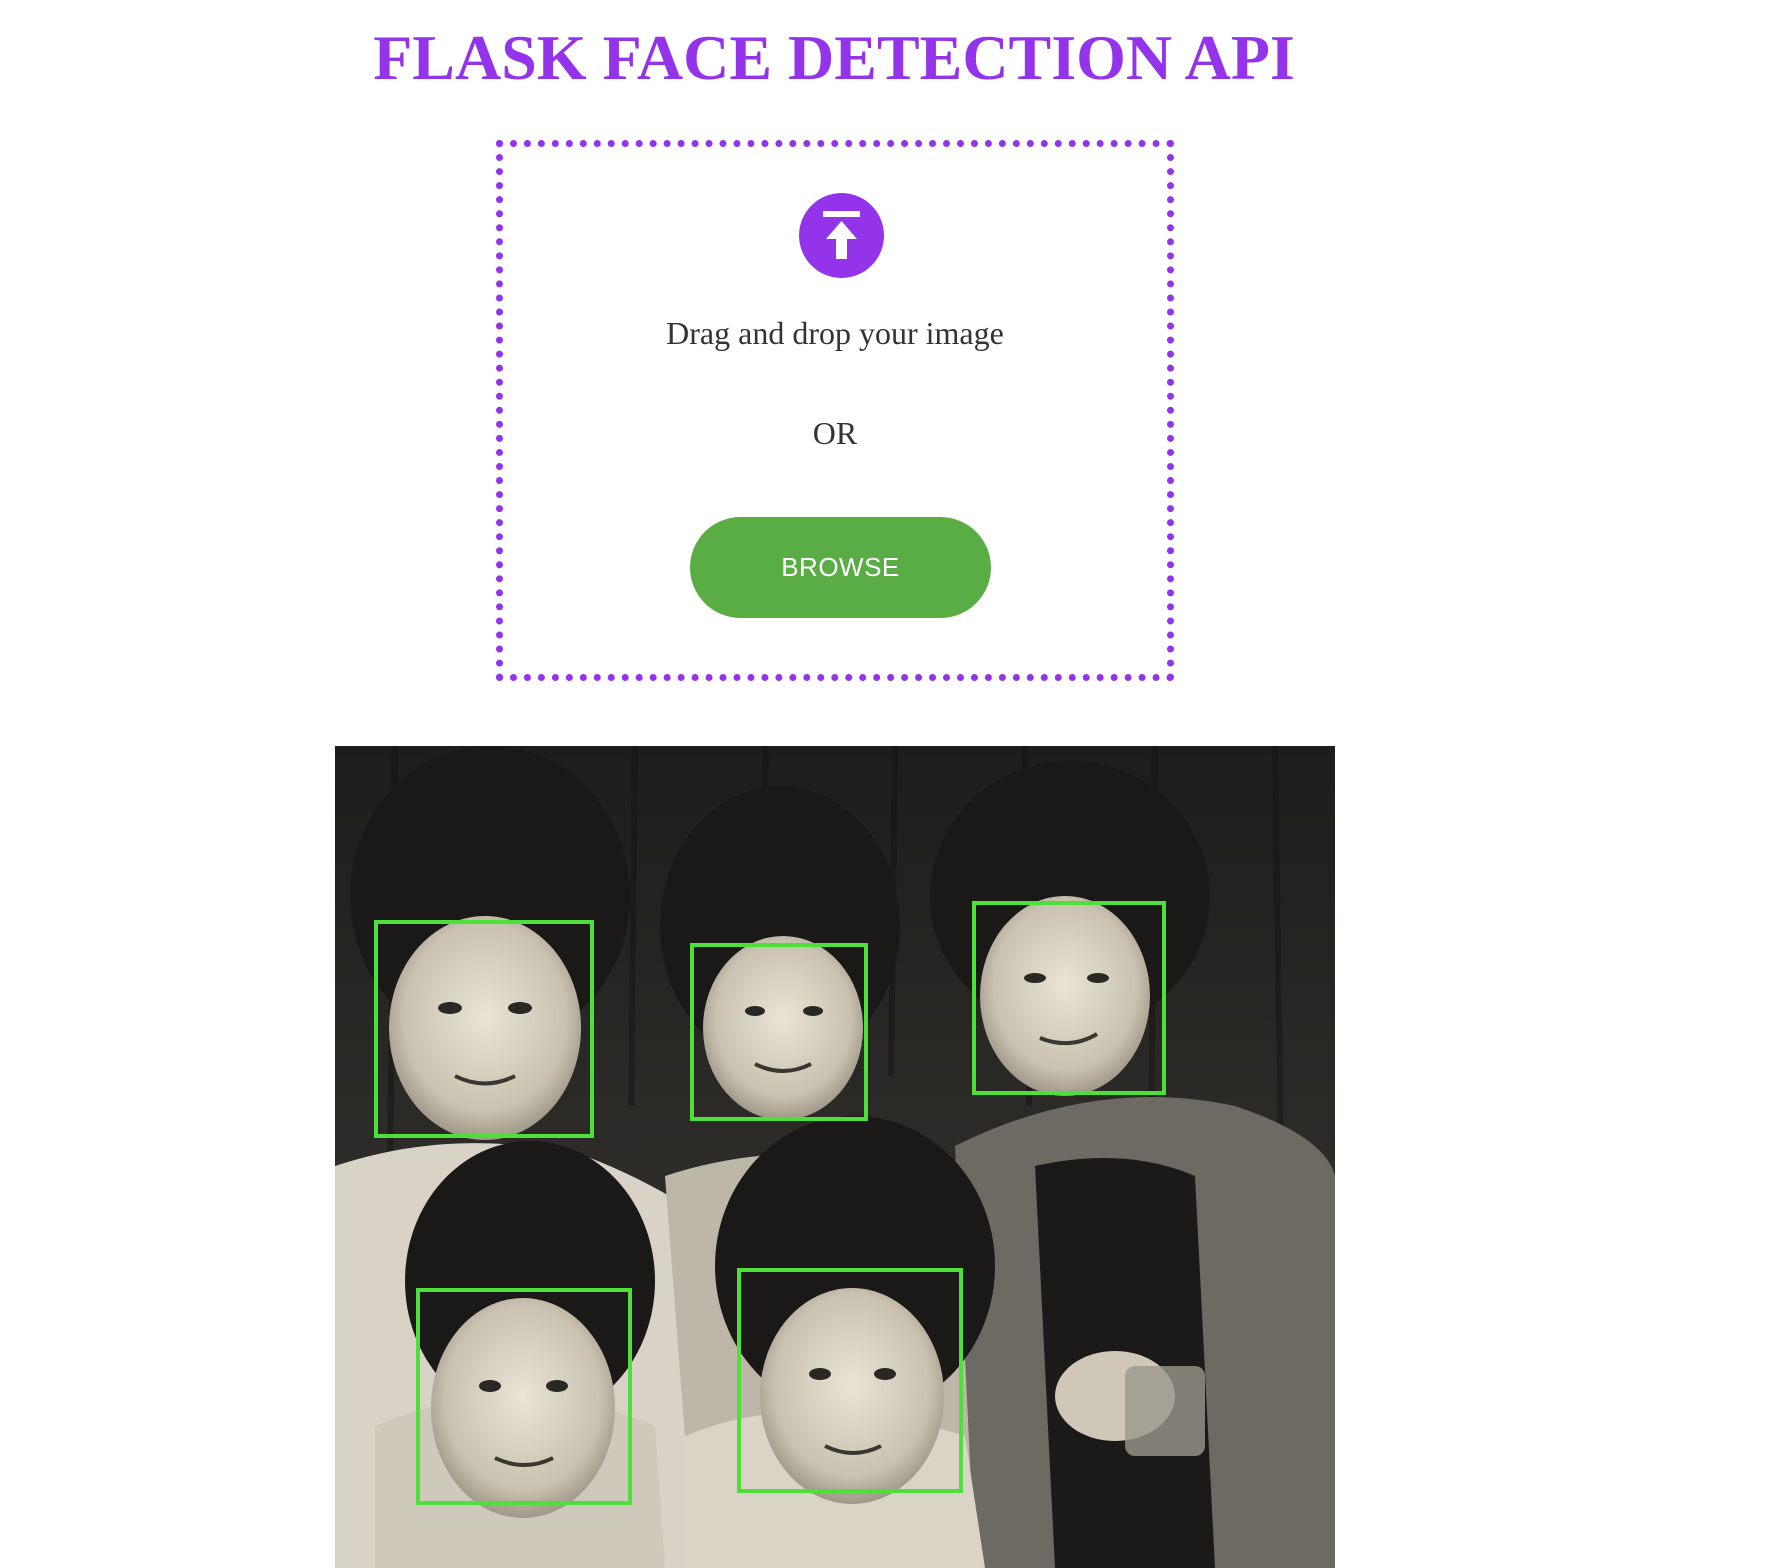  What do you see at coordinates (834, 57) in the screenshot?
I see `page-title: FLASK FACE DETECTION API` at bounding box center [834, 57].